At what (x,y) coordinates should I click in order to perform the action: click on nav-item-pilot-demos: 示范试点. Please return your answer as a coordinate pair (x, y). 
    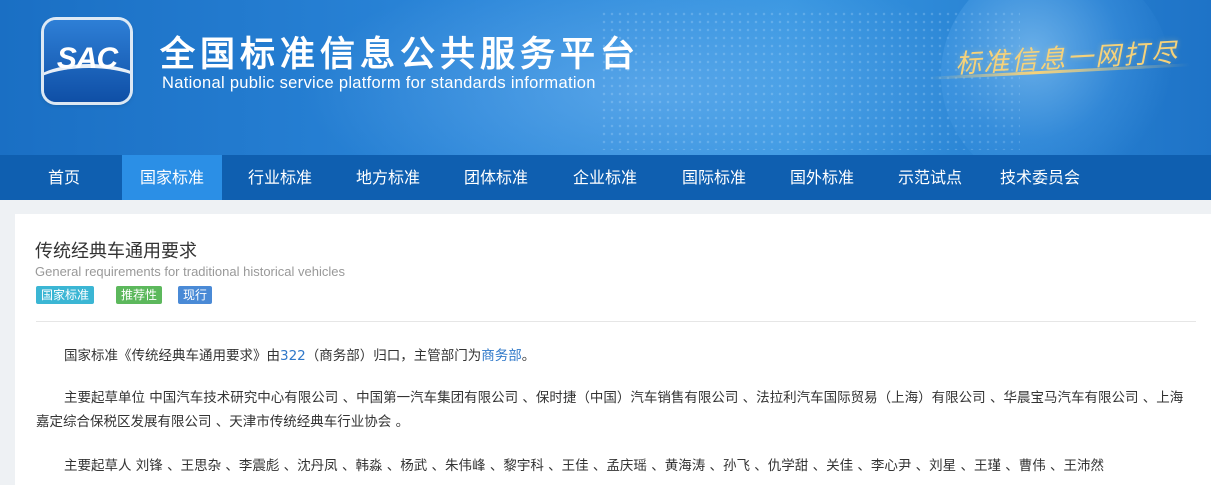
    Looking at the image, I should click on (930, 177).